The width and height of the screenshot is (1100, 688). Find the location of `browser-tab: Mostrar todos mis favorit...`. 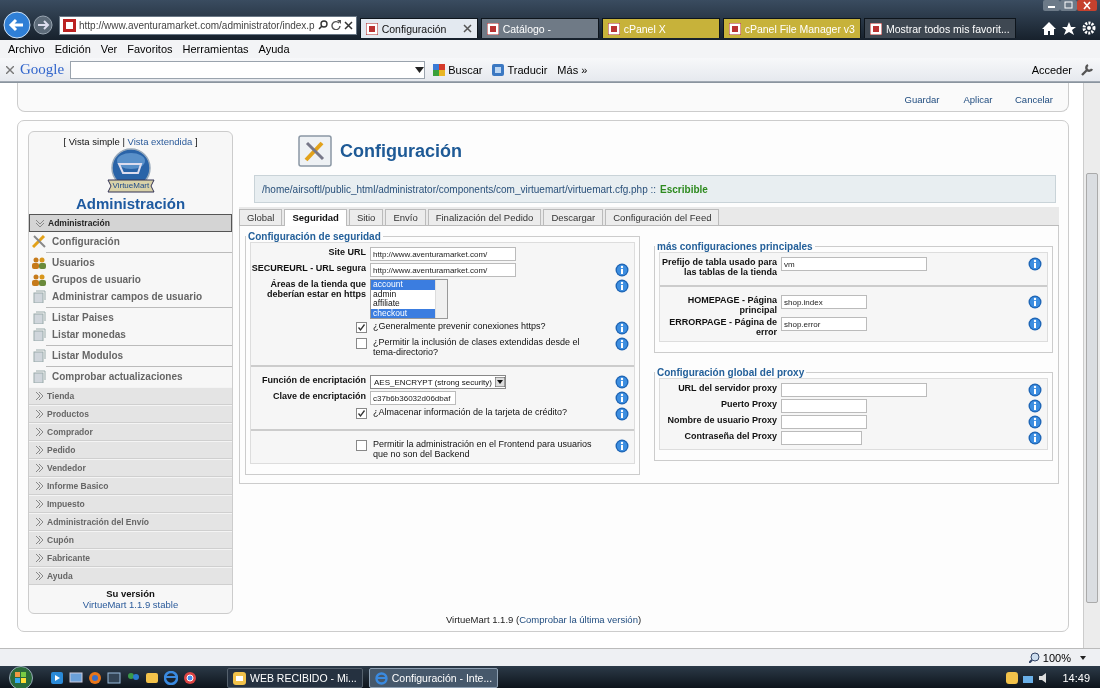

browser-tab: Mostrar todos mis favorit... is located at coordinates (939, 28).